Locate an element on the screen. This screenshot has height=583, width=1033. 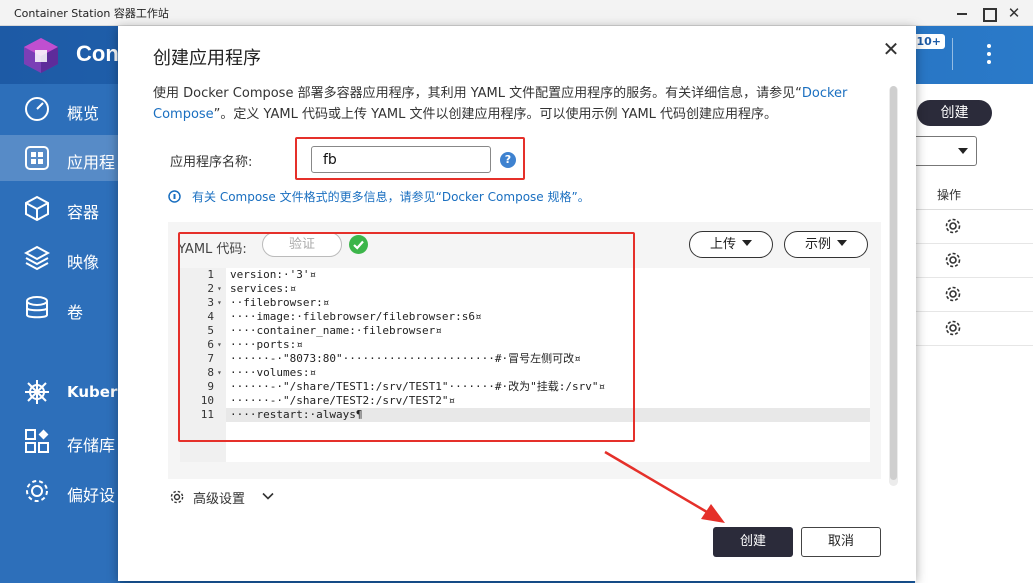
verify-button: 验证 is located at coordinates (302, 244).